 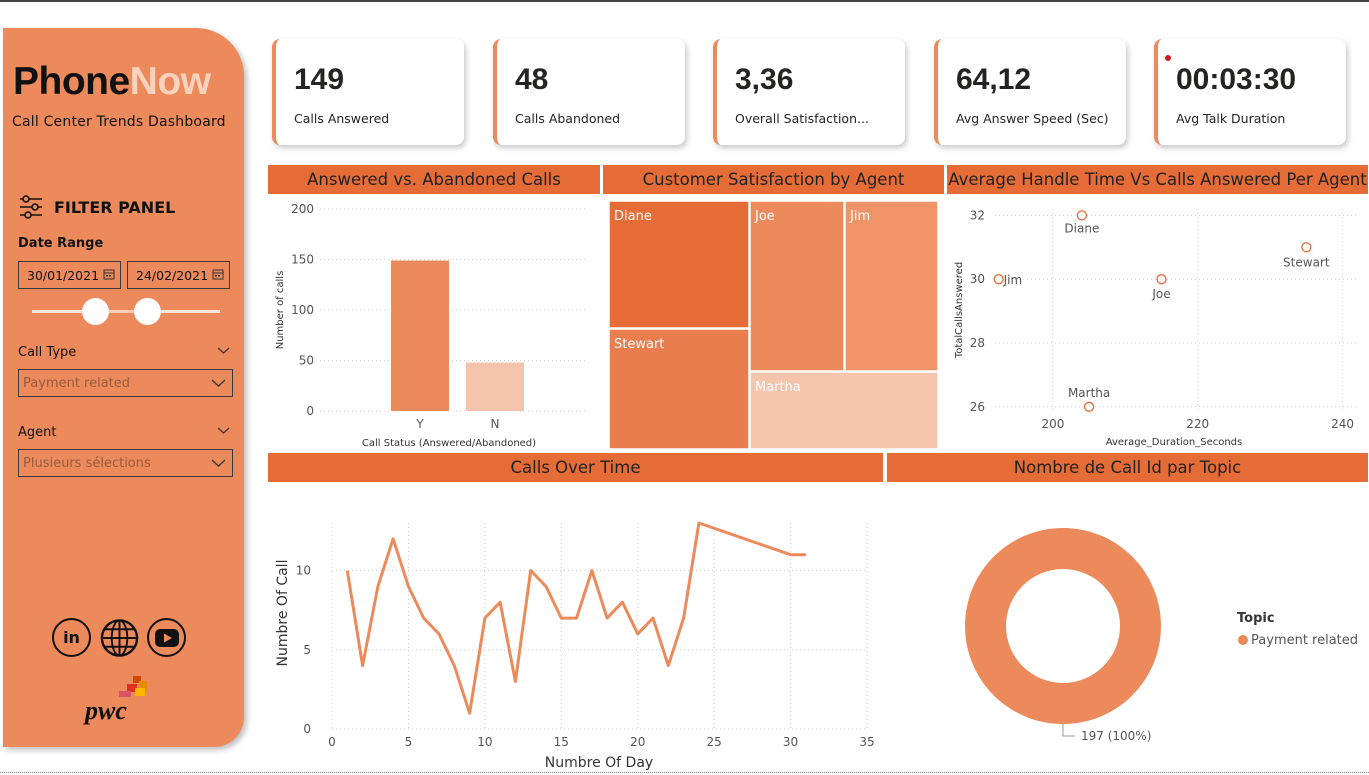 I want to click on linkedin-icon: in, so click(x=71, y=637).